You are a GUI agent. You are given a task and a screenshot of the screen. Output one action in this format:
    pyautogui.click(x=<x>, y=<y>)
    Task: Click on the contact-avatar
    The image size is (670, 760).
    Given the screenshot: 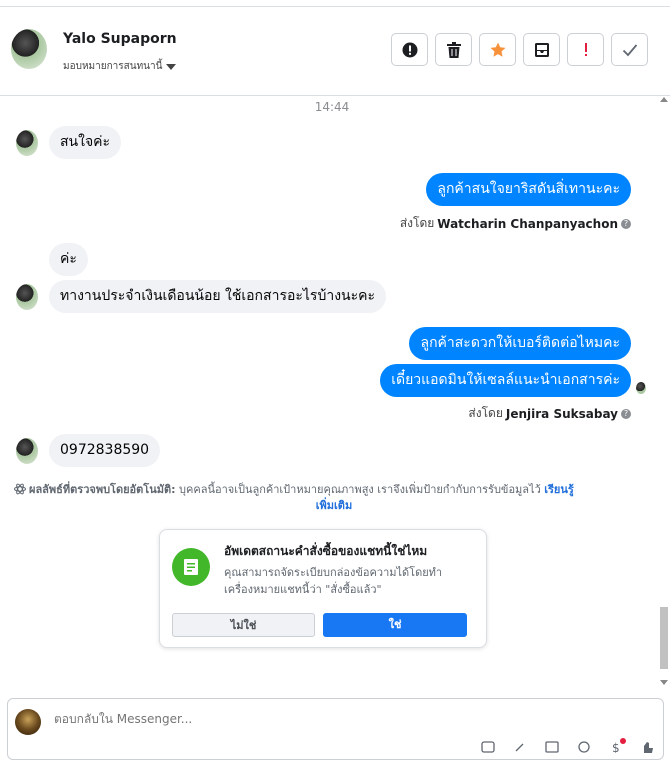 What is the action you would take?
    pyautogui.click(x=29, y=49)
    